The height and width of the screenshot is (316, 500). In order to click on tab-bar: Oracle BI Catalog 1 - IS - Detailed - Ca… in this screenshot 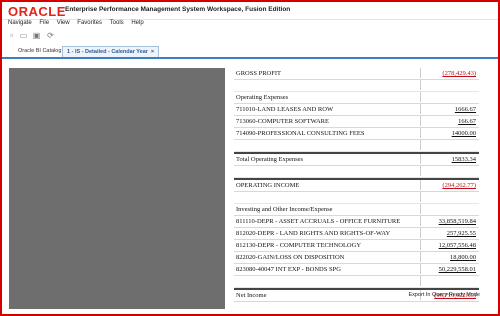, I will do `click(250, 52)`.